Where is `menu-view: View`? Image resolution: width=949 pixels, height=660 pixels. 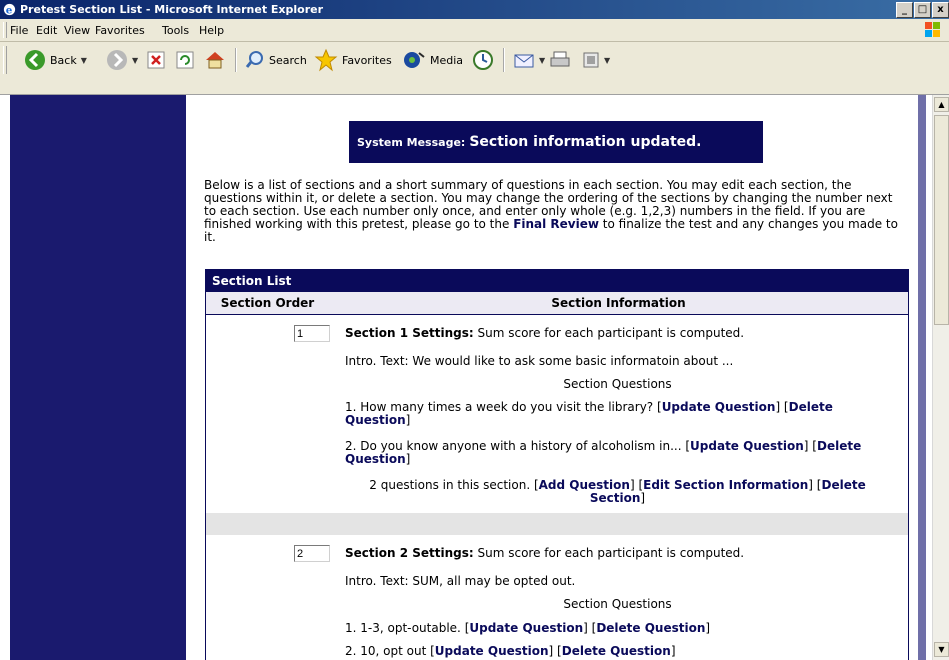
menu-view: View is located at coordinates (77, 30).